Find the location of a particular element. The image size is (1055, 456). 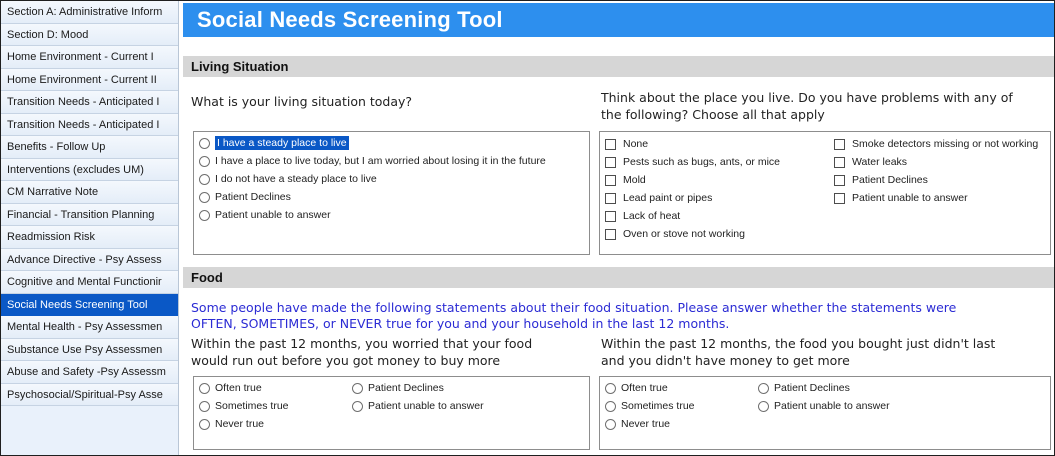

sidebar-item-advance-directive: Advance Directive - Psy Assess is located at coordinates (89, 259).